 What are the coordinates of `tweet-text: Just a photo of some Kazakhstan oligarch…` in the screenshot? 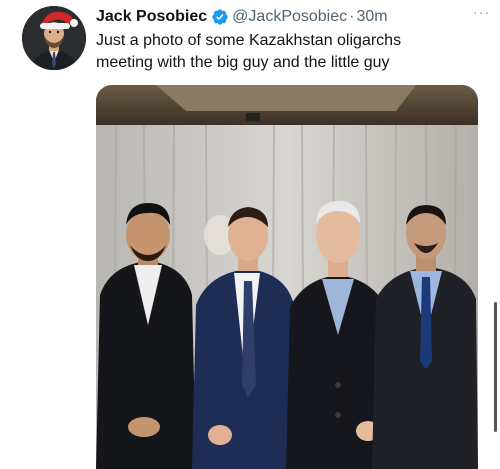 It's located at (291, 52).